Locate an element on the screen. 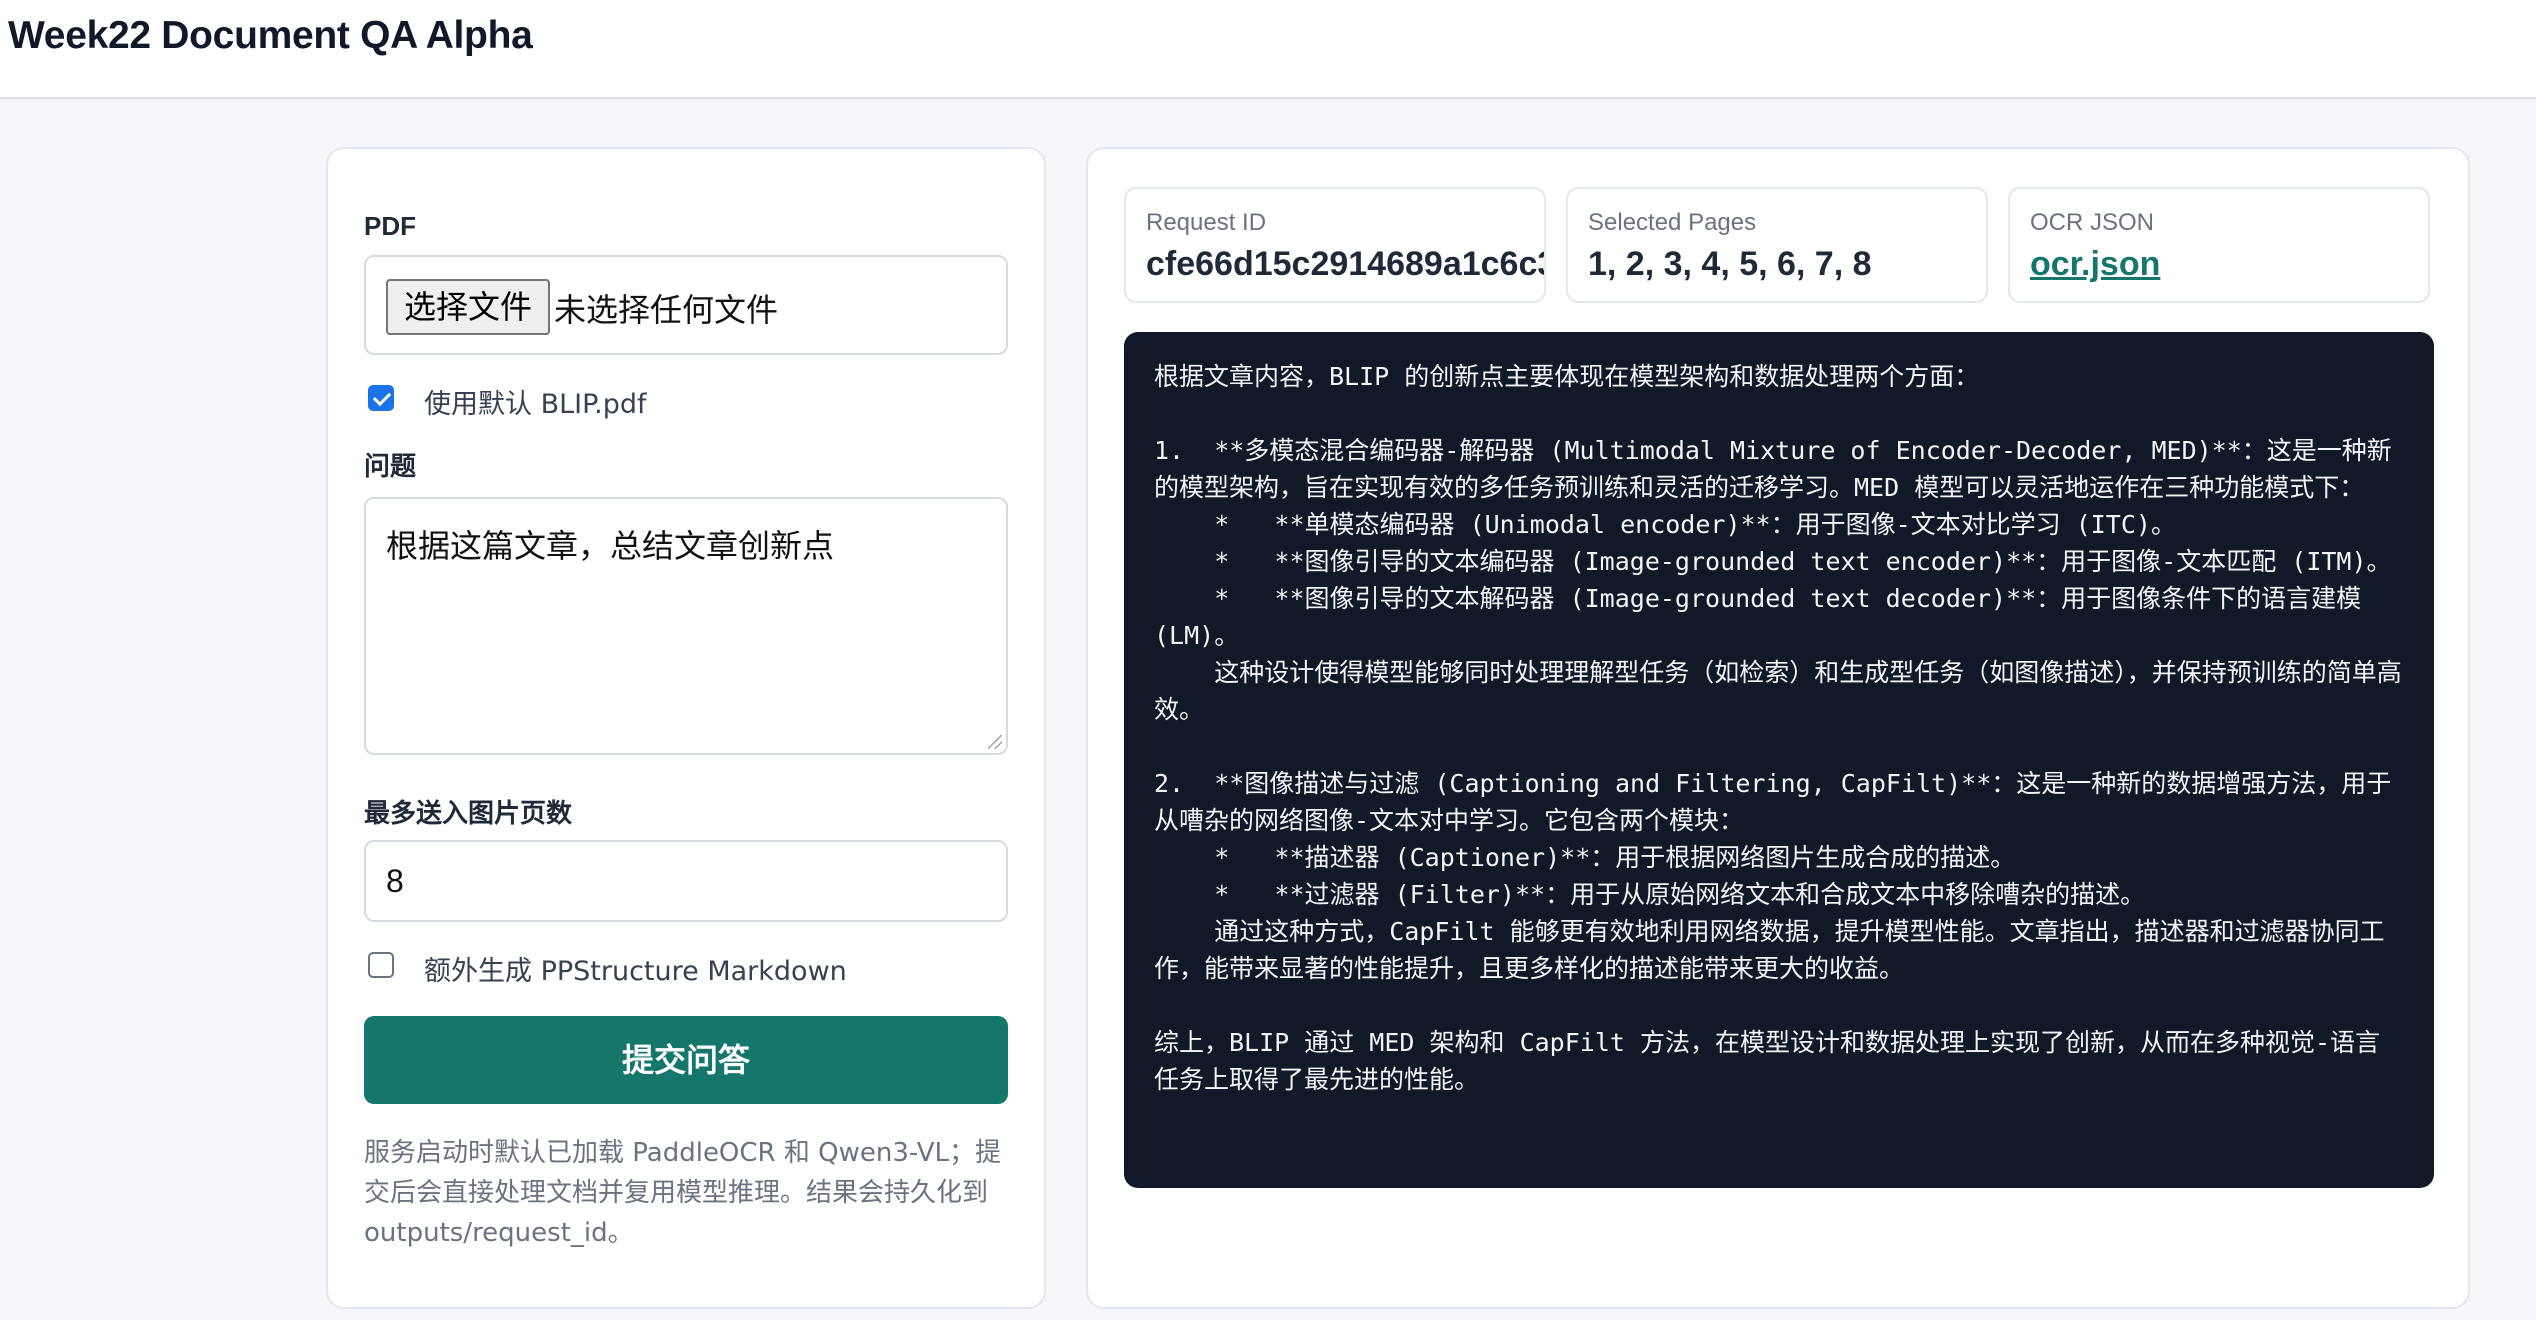  app-title: Week22 Document QA Alpha is located at coordinates (270, 35).